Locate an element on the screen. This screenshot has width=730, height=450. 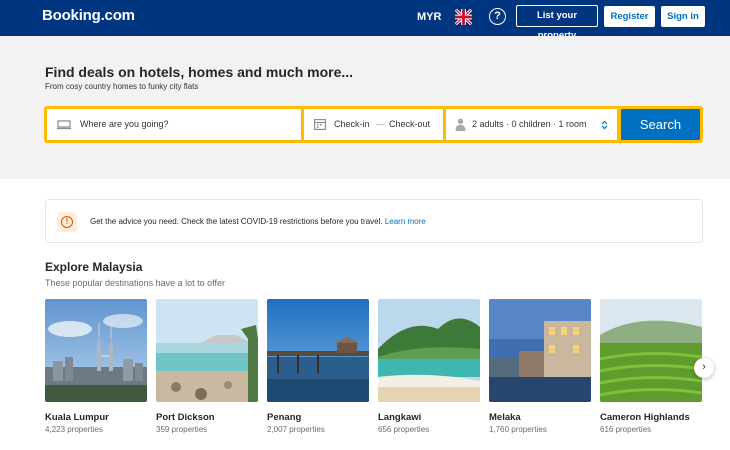
property-count: 359 properties is located at coordinates (182, 429).